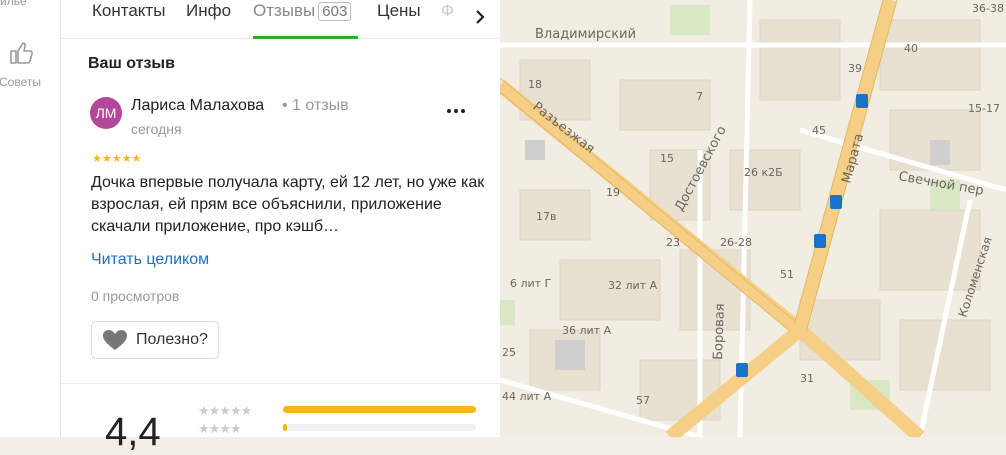 This screenshot has width=1006, height=455. Describe the element at coordinates (613, 192) in the screenshot. I see `map-label: 19` at that location.